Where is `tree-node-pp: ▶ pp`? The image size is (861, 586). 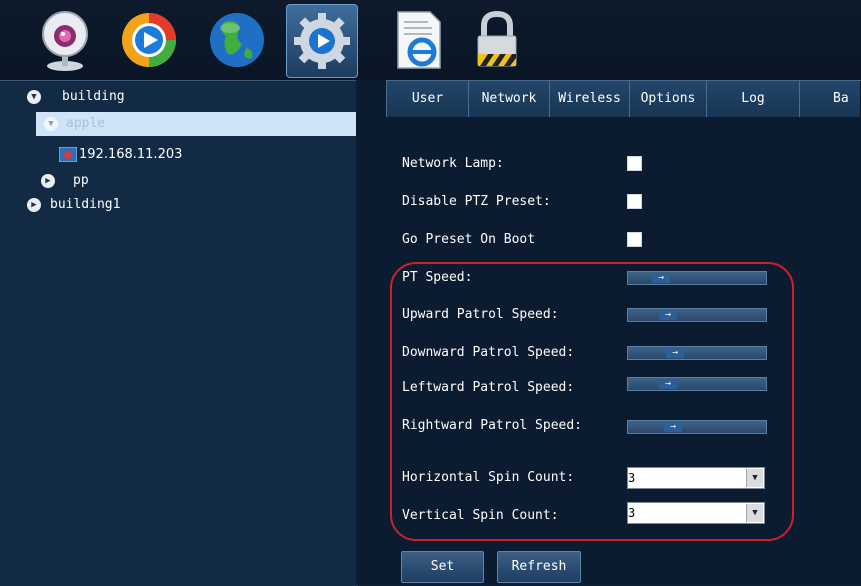 tree-node-pp: ▶ pp is located at coordinates (178, 181).